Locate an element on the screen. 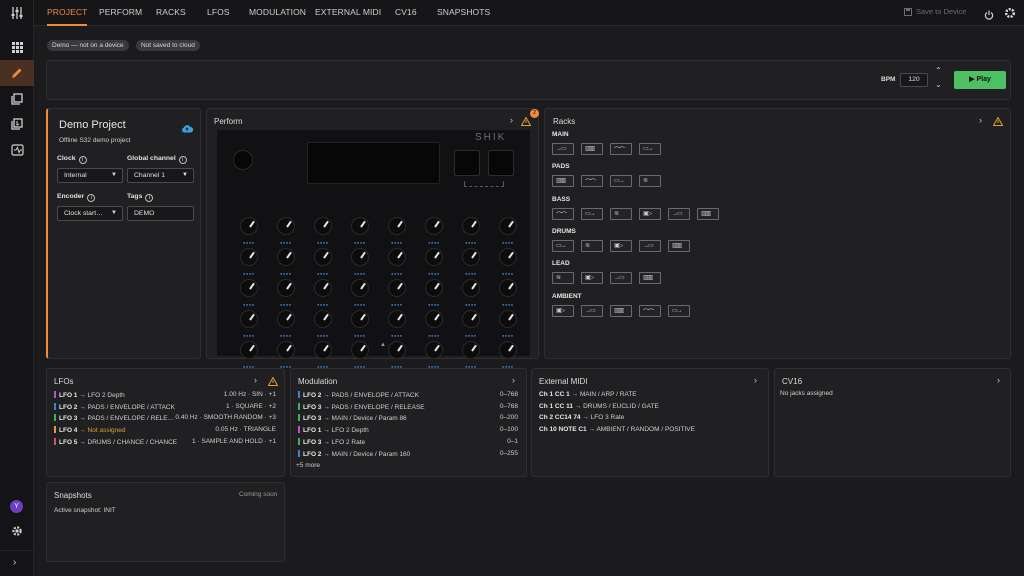  modulation-row: LFO 1 → LFO 2 Depth is located at coordinates (333, 430).